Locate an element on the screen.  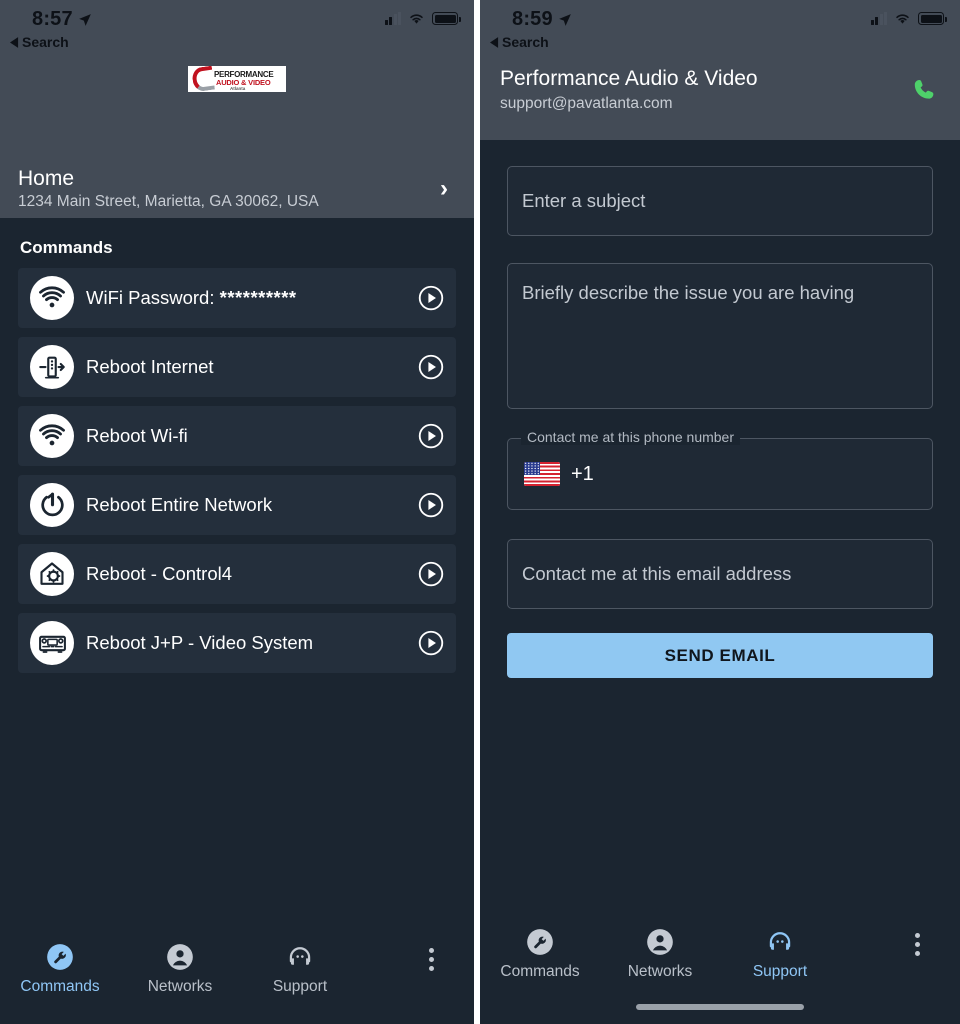
right-bottom-navigation: Commands Networks Support is located at coordinates (720, 964).